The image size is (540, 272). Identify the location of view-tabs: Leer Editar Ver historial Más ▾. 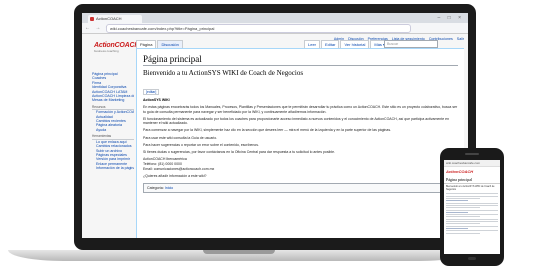
(347, 44).